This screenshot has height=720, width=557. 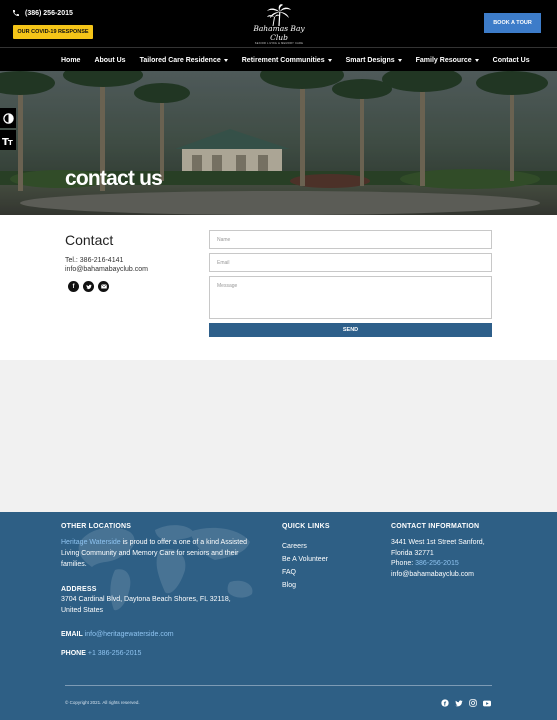 I want to click on nav-item-contact-us: Contact Us, so click(x=511, y=60).